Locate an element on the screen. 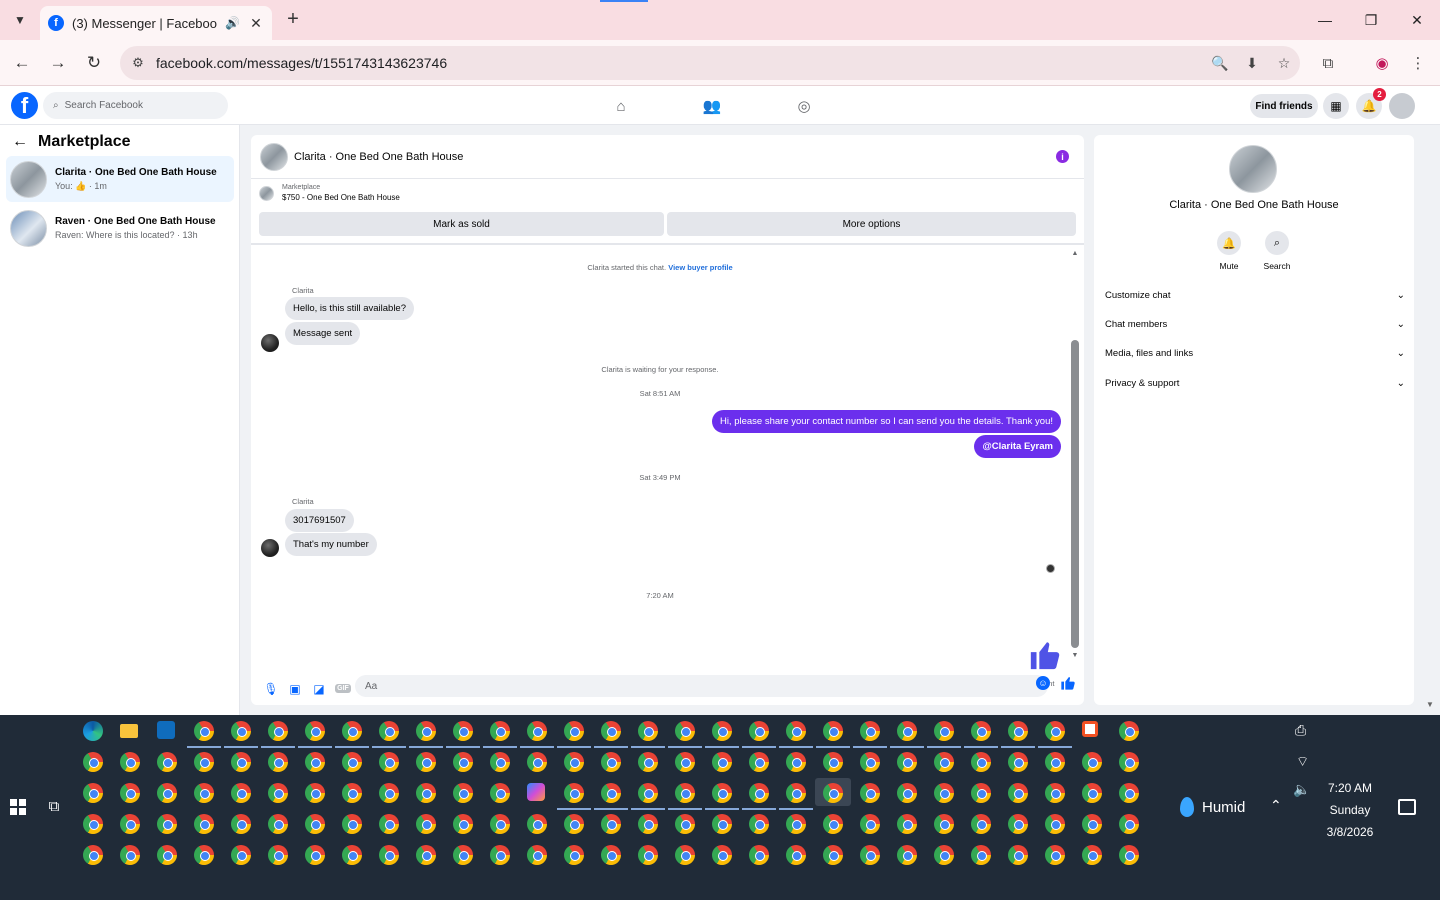 The height and width of the screenshot is (900, 1440). system-clock: 7:20 AM Sunday 3/8/2026 is located at coordinates (1350, 810).